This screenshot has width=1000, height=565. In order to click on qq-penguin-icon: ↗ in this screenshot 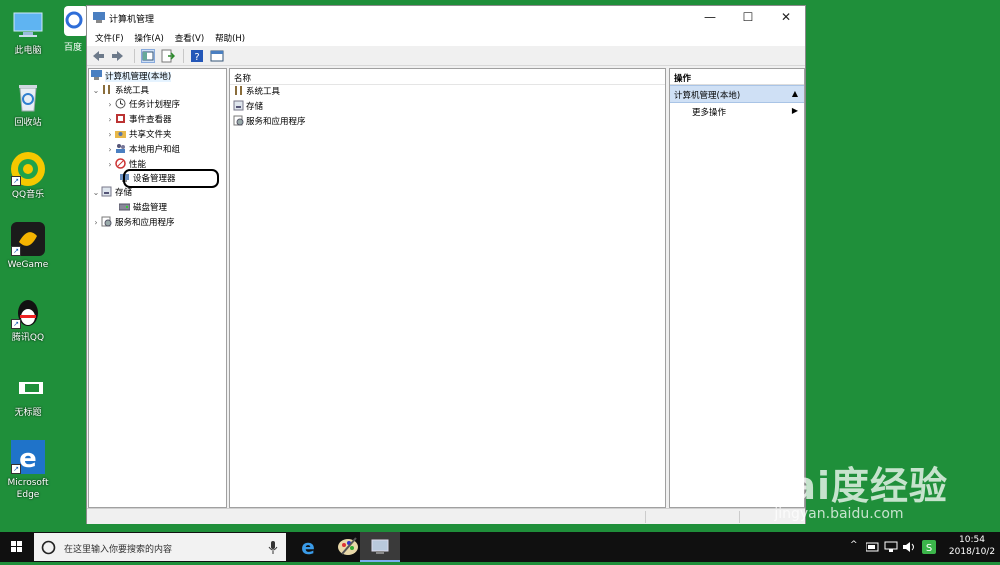, I will do `click(28, 312)`.